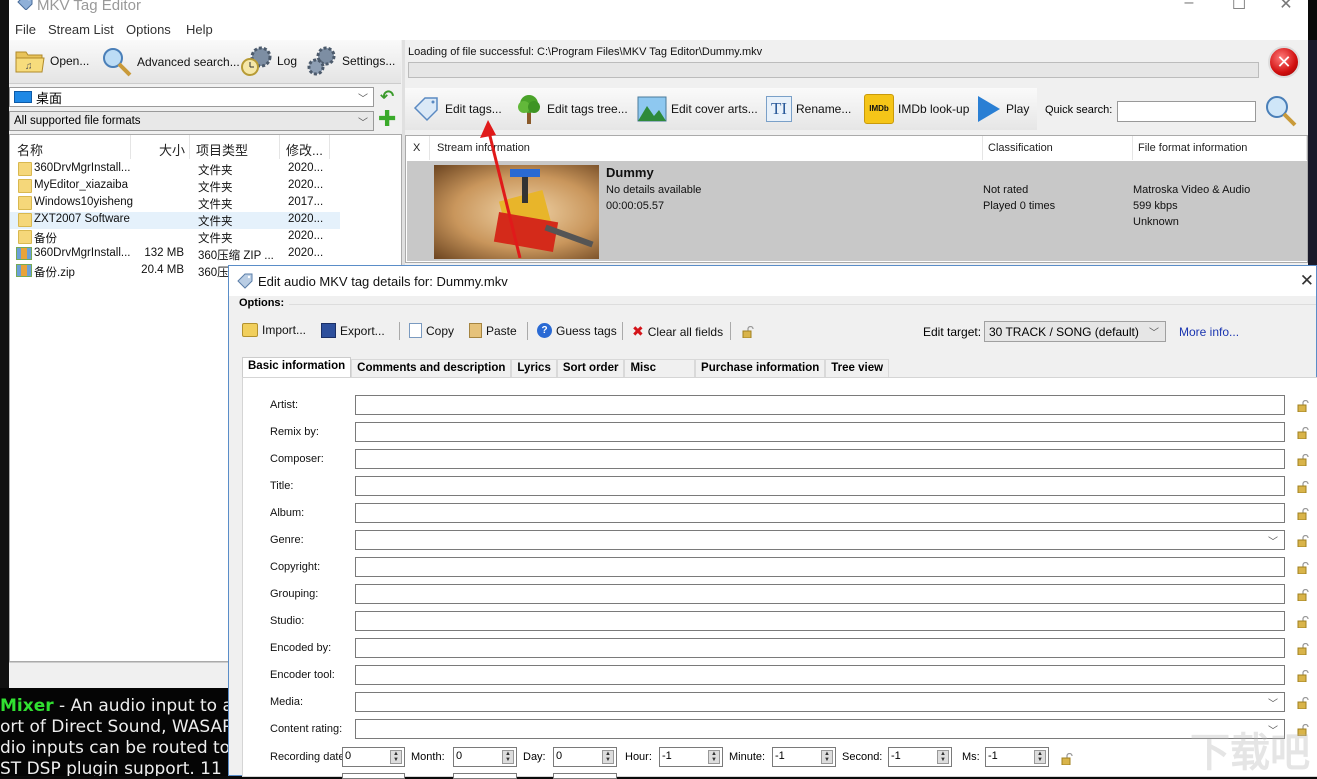 This screenshot has width=1317, height=779. Describe the element at coordinates (485, 757) in the screenshot. I see `month-spinner: 0▲▼` at that location.